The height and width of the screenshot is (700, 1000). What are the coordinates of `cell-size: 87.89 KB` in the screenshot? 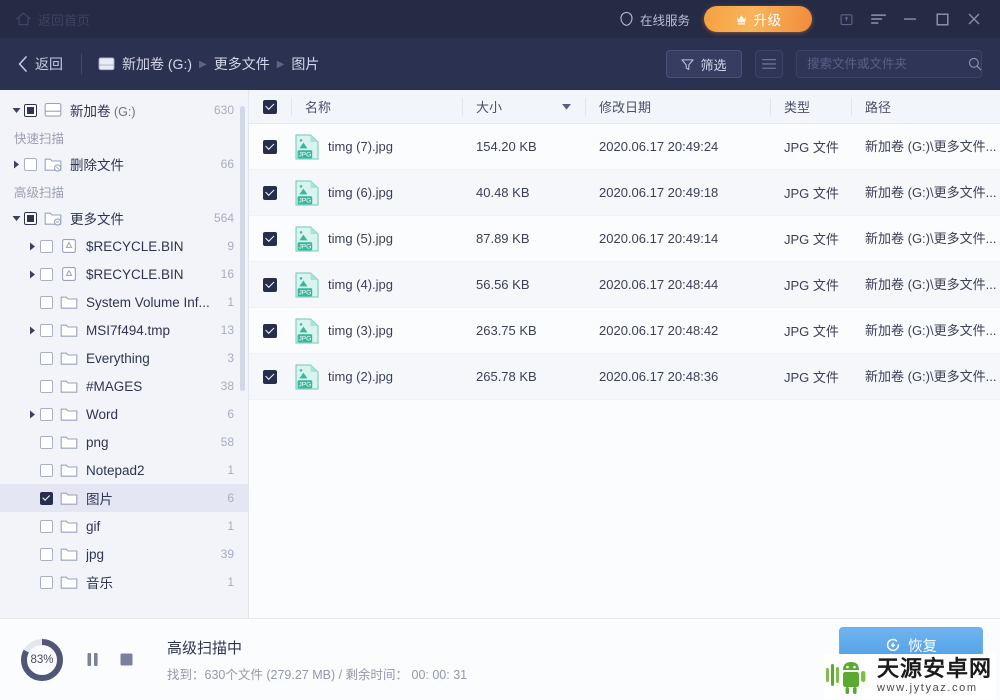 It's located at (503, 238).